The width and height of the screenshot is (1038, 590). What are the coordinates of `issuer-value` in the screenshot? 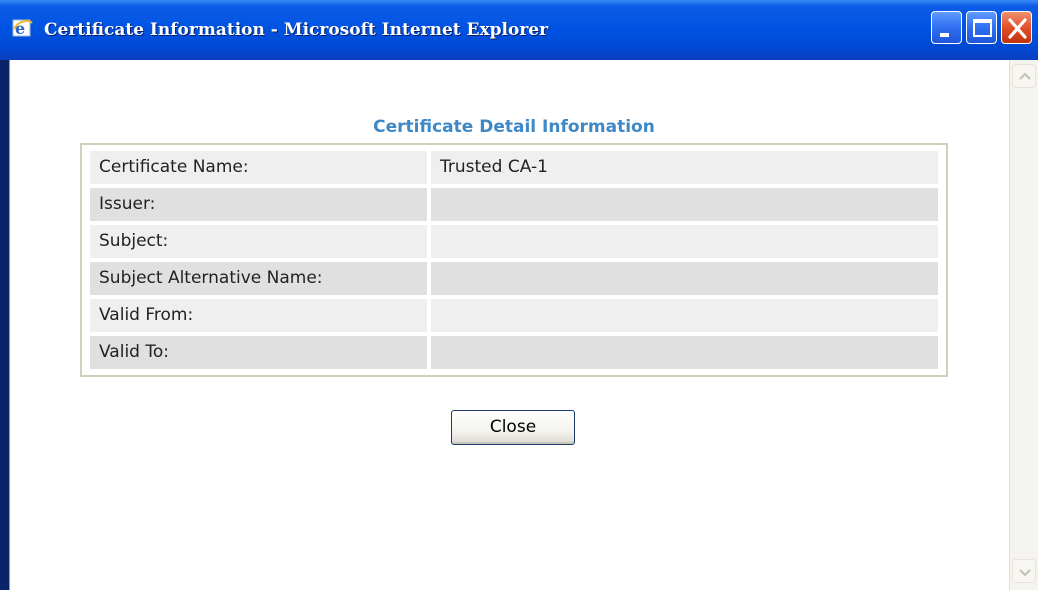 It's located at (684, 204).